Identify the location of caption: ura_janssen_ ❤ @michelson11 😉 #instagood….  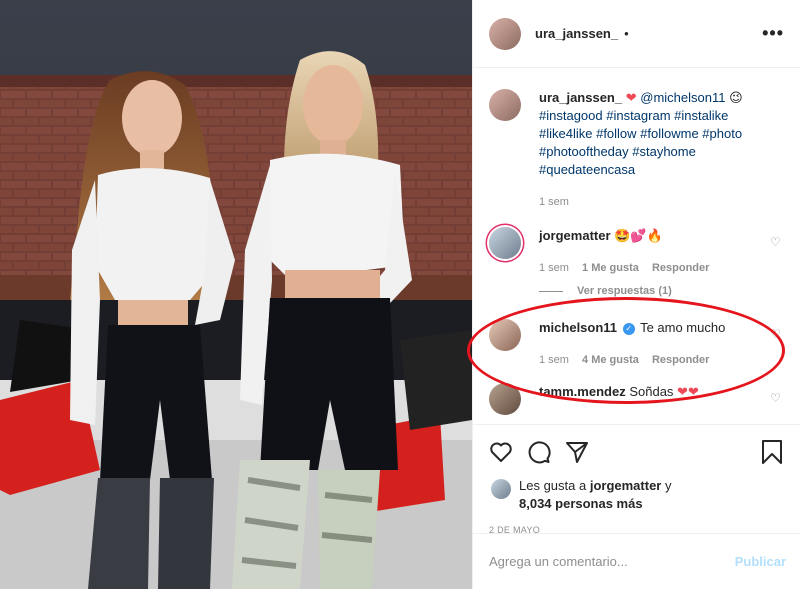
(636, 150).